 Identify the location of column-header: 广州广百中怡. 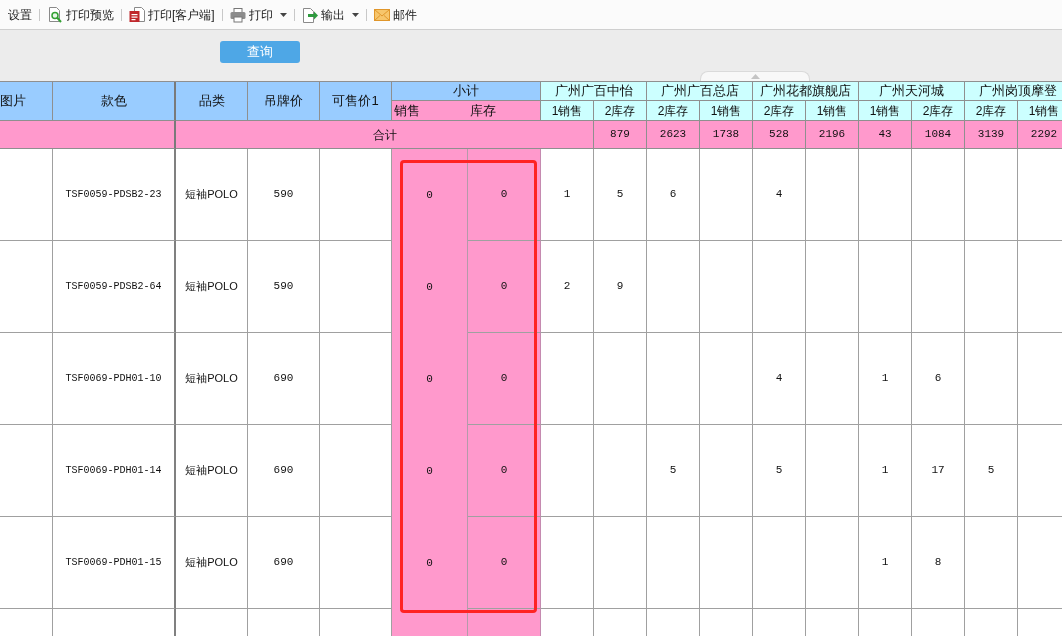
(594, 91).